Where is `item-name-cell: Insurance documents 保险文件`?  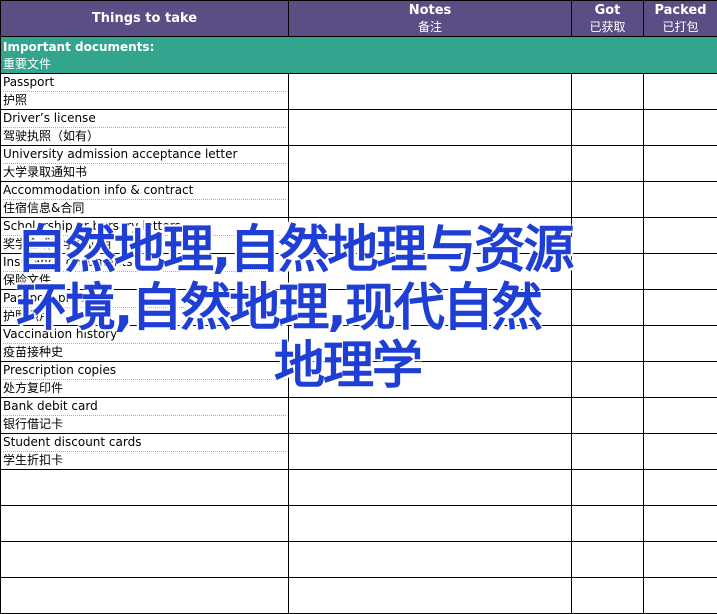 item-name-cell: Insurance documents 保险文件 is located at coordinates (144, 271).